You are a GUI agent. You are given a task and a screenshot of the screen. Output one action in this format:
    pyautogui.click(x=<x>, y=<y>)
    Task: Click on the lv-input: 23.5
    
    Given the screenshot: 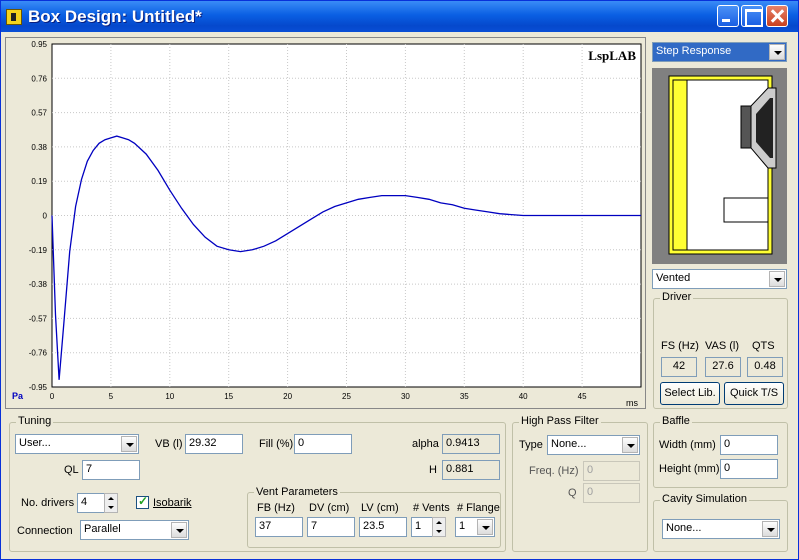 What is the action you would take?
    pyautogui.click(x=383, y=527)
    